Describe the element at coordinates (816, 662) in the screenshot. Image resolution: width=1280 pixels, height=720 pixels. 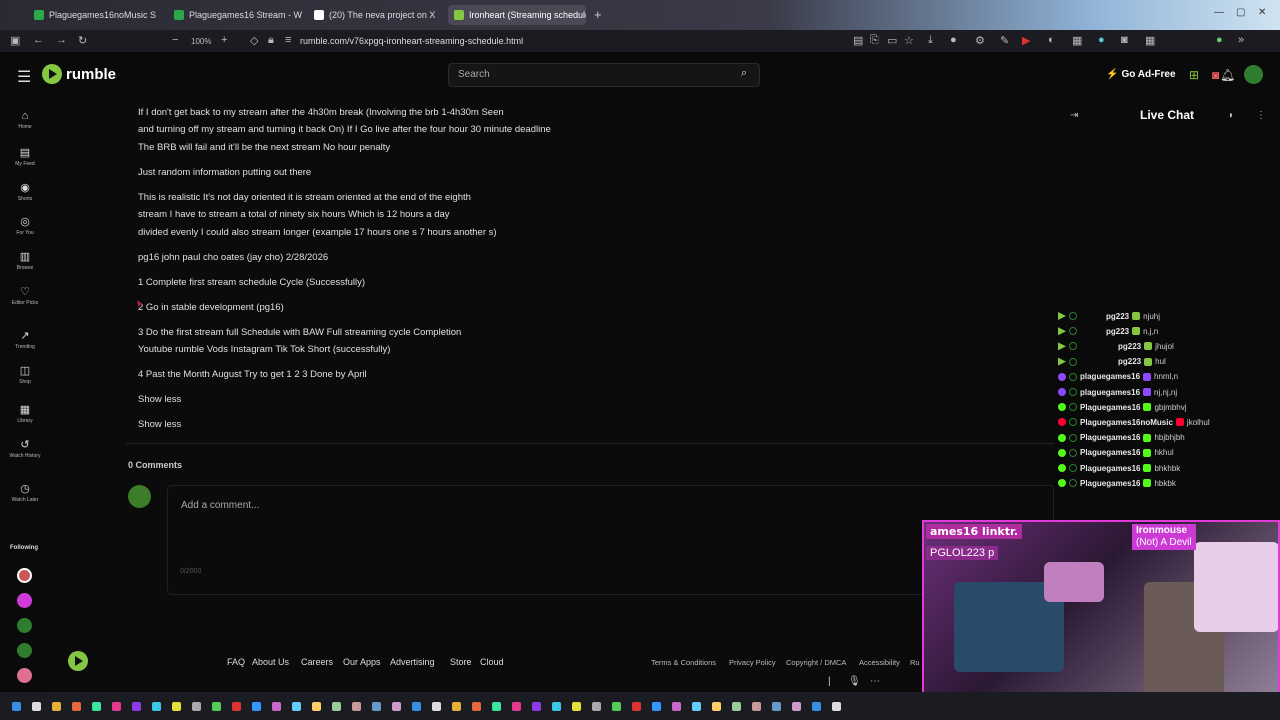
I see `footer-link-copyright: Copyright / DMCA` at that location.